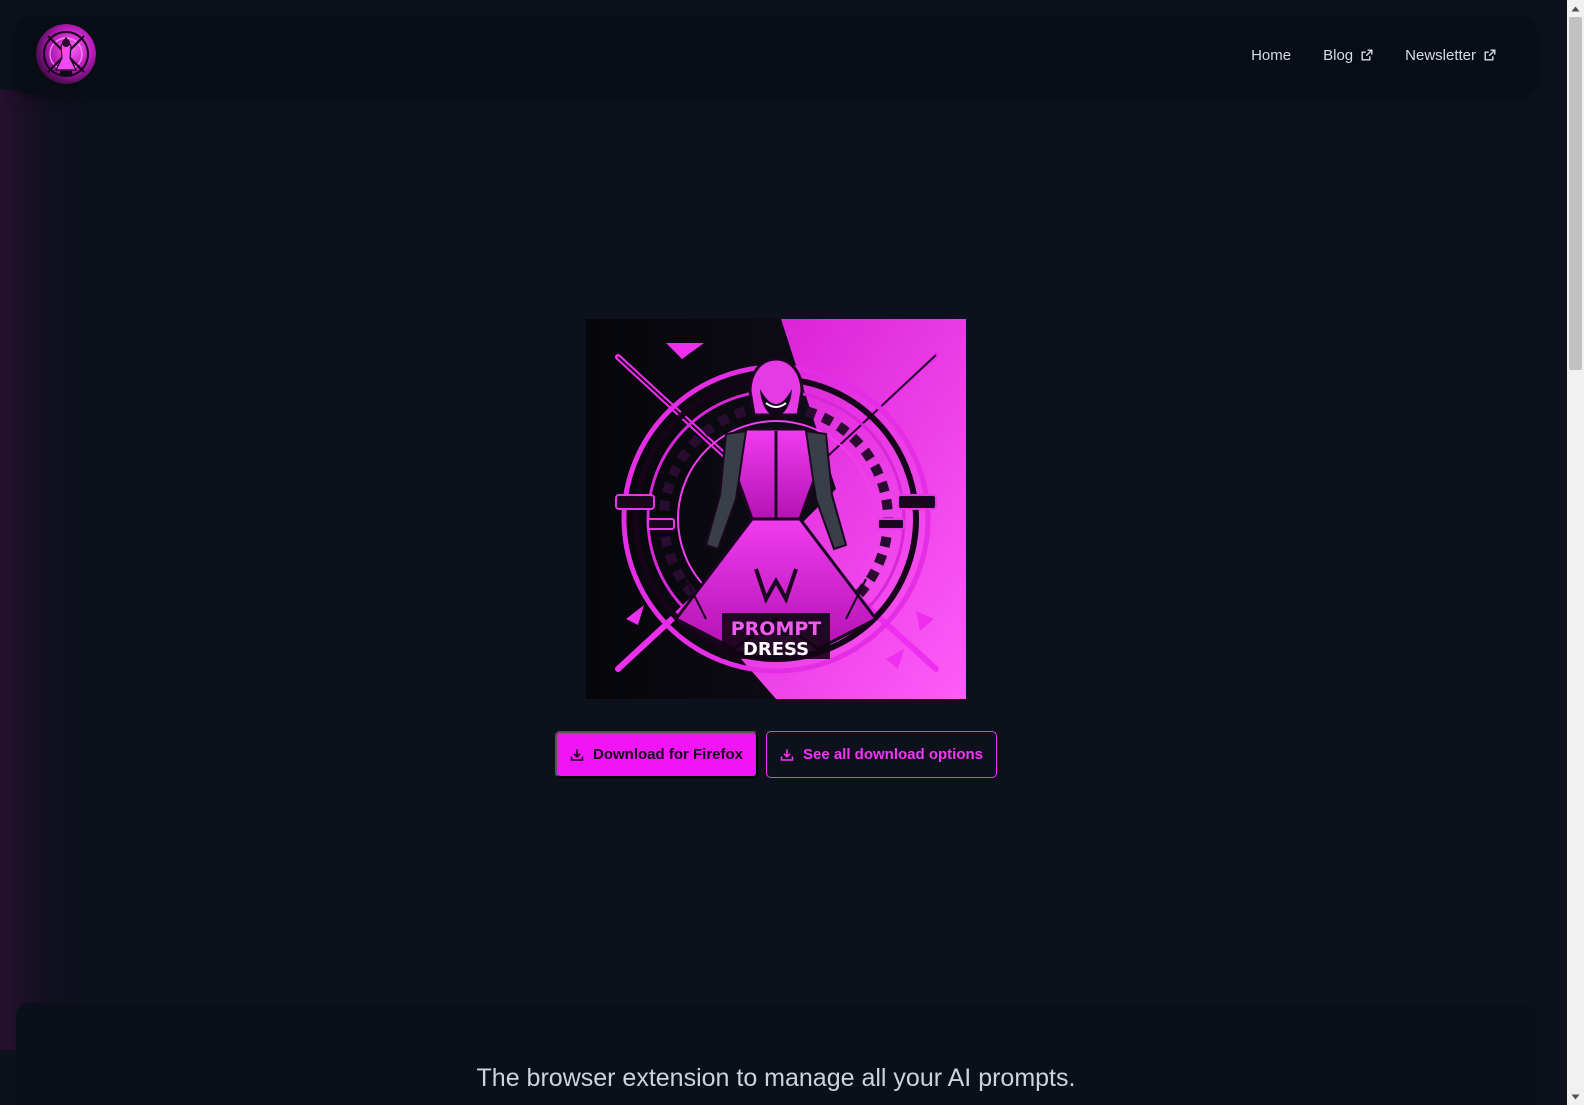  I want to click on scroll-thumb, so click(1575, 193).